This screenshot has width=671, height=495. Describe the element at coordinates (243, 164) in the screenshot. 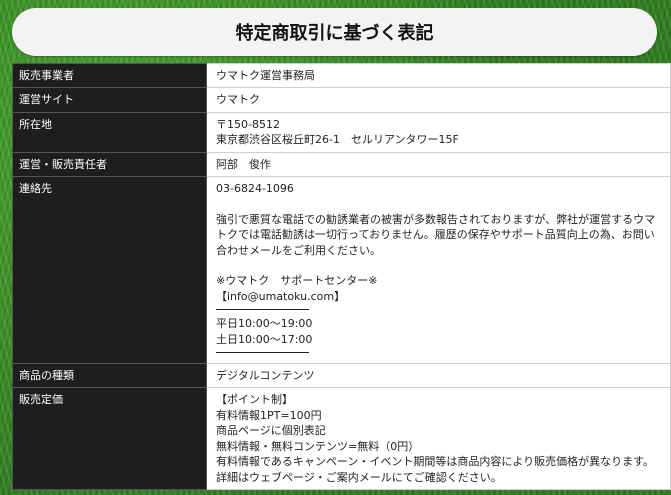

I see `manager-name: 阿部 俊作` at that location.